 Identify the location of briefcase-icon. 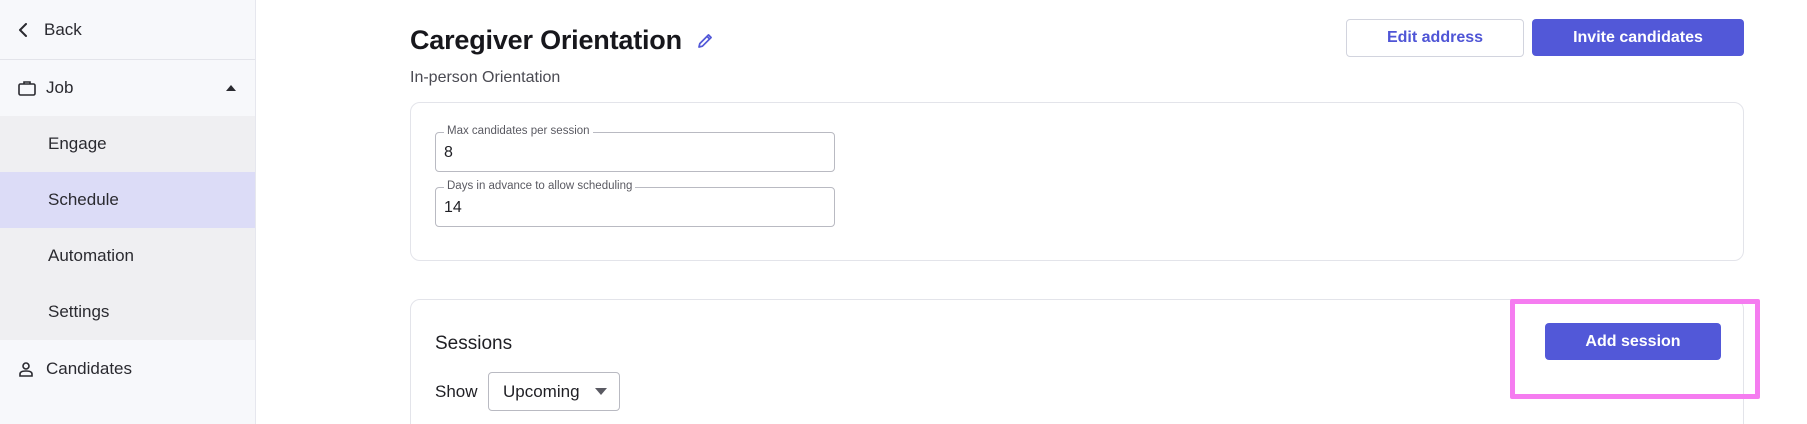
(27, 88).